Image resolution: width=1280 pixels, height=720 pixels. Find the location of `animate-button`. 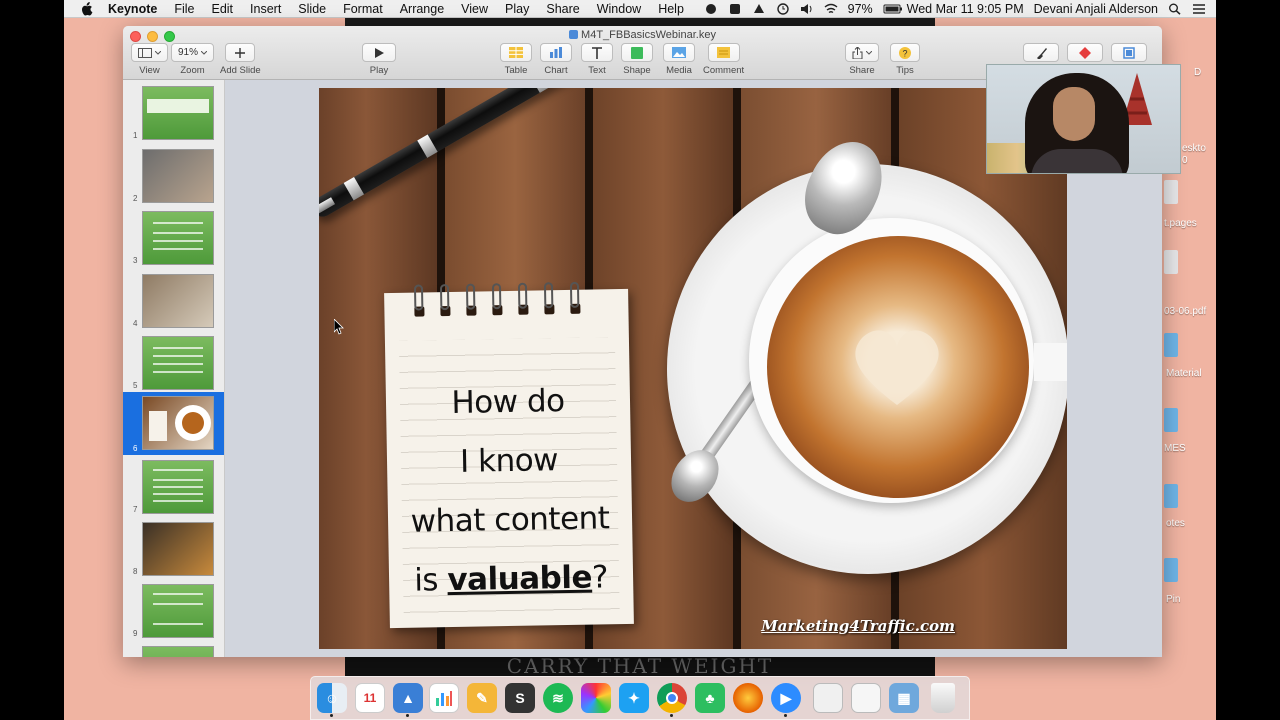

animate-button is located at coordinates (1085, 52).